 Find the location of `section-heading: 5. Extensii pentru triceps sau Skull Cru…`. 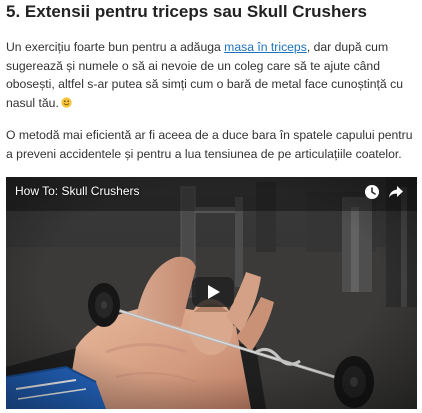

section-heading: 5. Extensii pentru triceps sau Skull Cru… is located at coordinates (186, 11).